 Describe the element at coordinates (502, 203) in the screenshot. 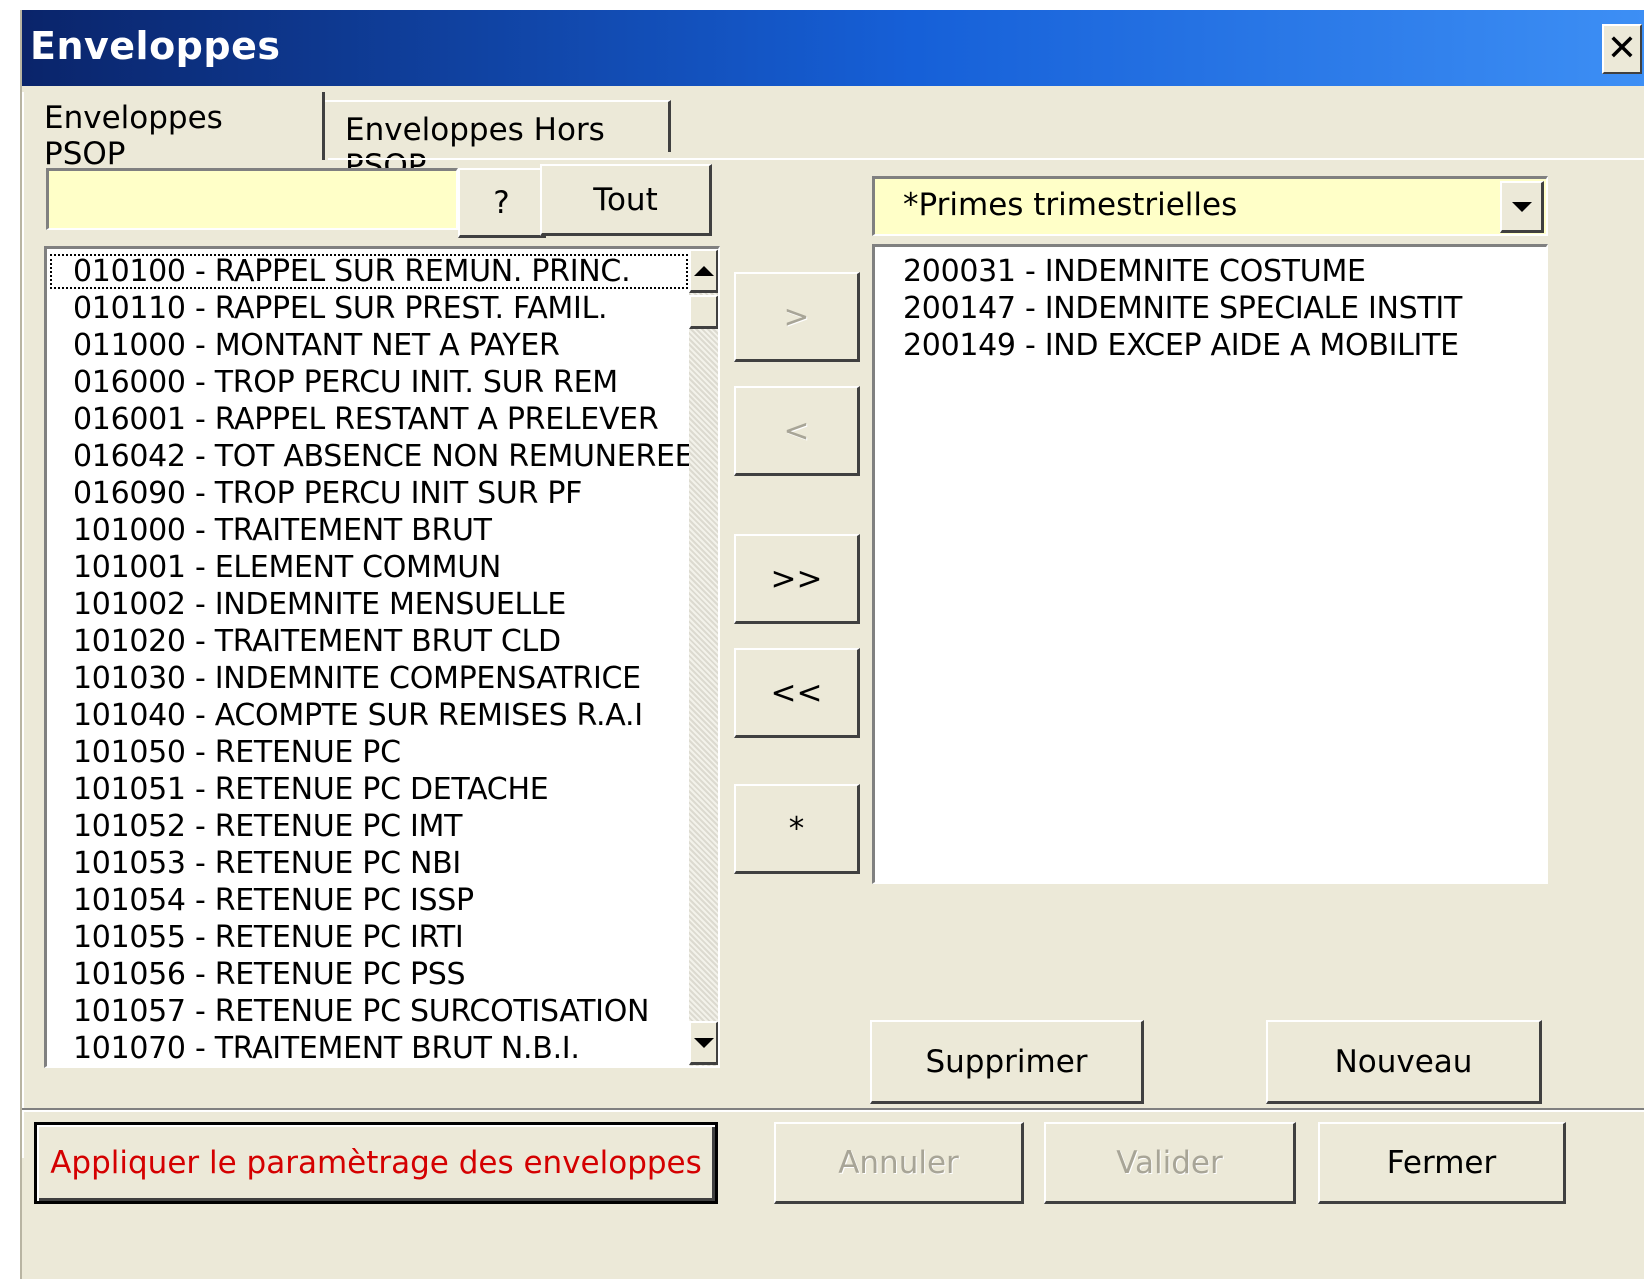

I see `help-button: ?` at that location.